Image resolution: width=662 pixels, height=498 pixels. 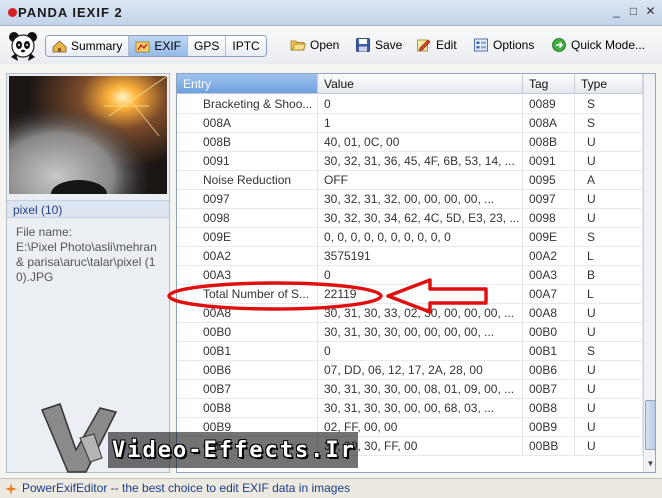 I want to click on view-tabs: Summary EXIF GPS IPTC, so click(x=156, y=46).